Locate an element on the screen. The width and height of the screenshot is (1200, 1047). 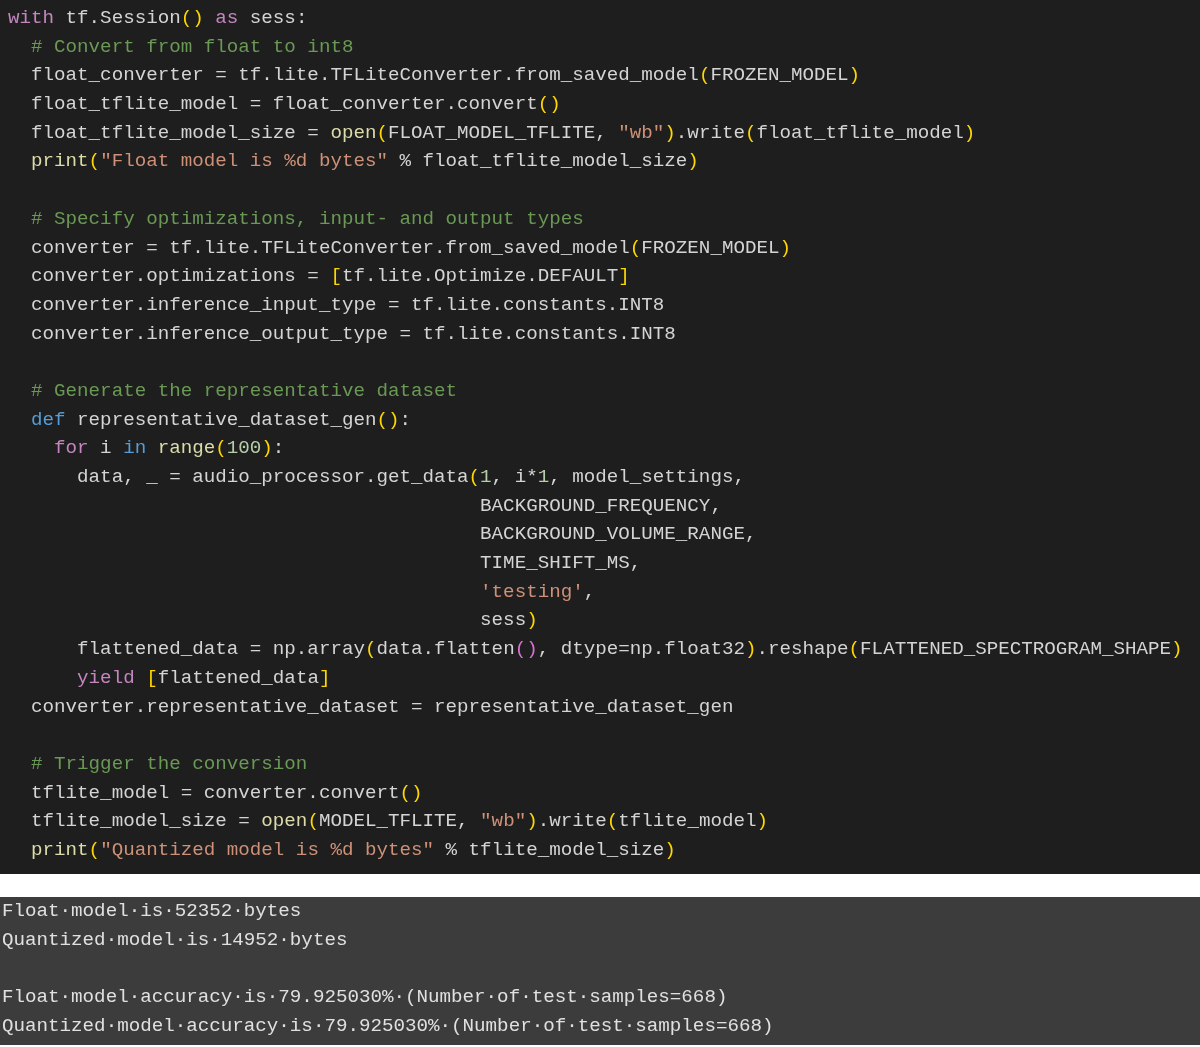
code-line: data, _ = audio_processor.get_data(1, i*1, model_settings, is located at coordinates (410, 477).